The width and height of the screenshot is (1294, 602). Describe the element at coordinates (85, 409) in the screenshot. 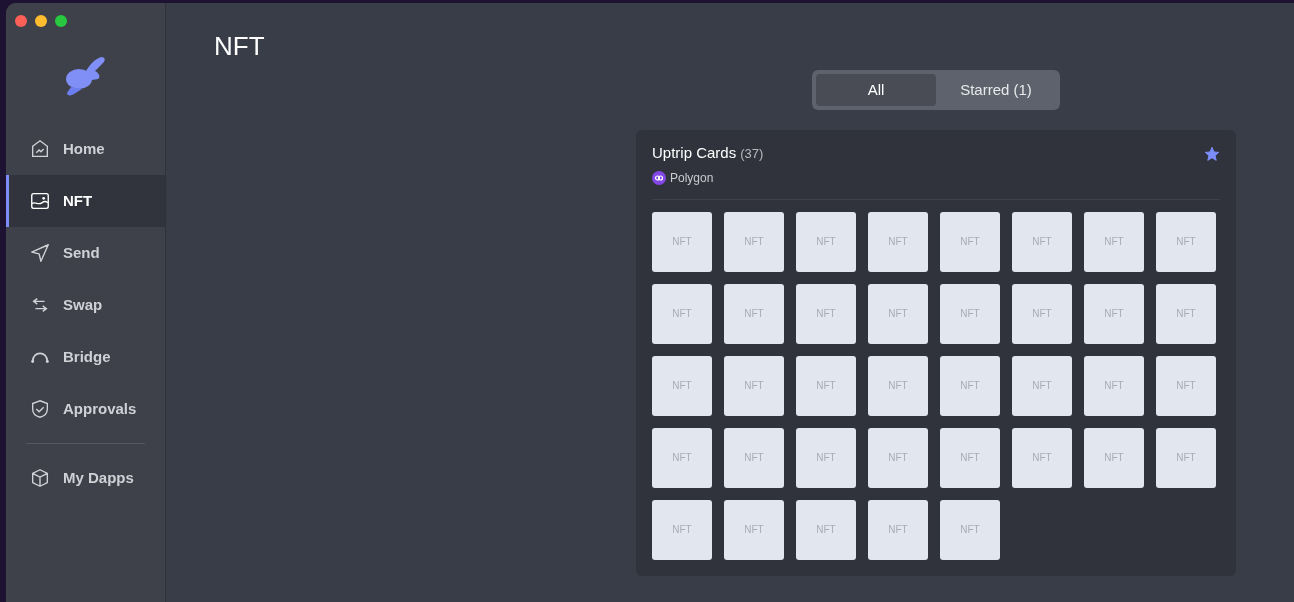

I see `sidebar-item: Approvals` at that location.